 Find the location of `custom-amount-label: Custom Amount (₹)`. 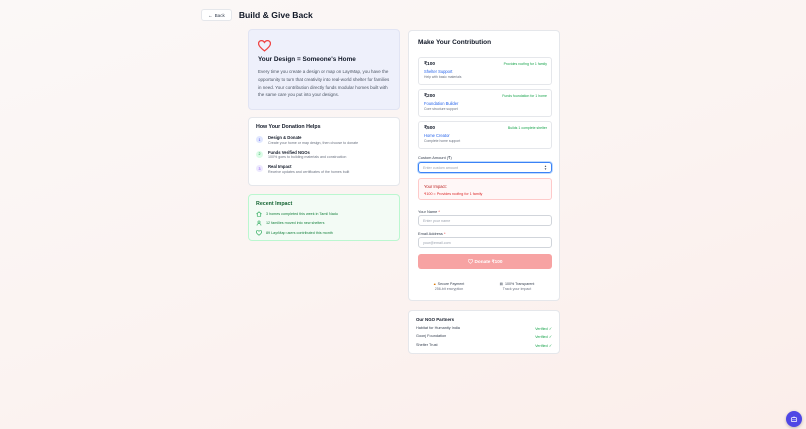

custom-amount-label: Custom Amount (₹) is located at coordinates (435, 157).